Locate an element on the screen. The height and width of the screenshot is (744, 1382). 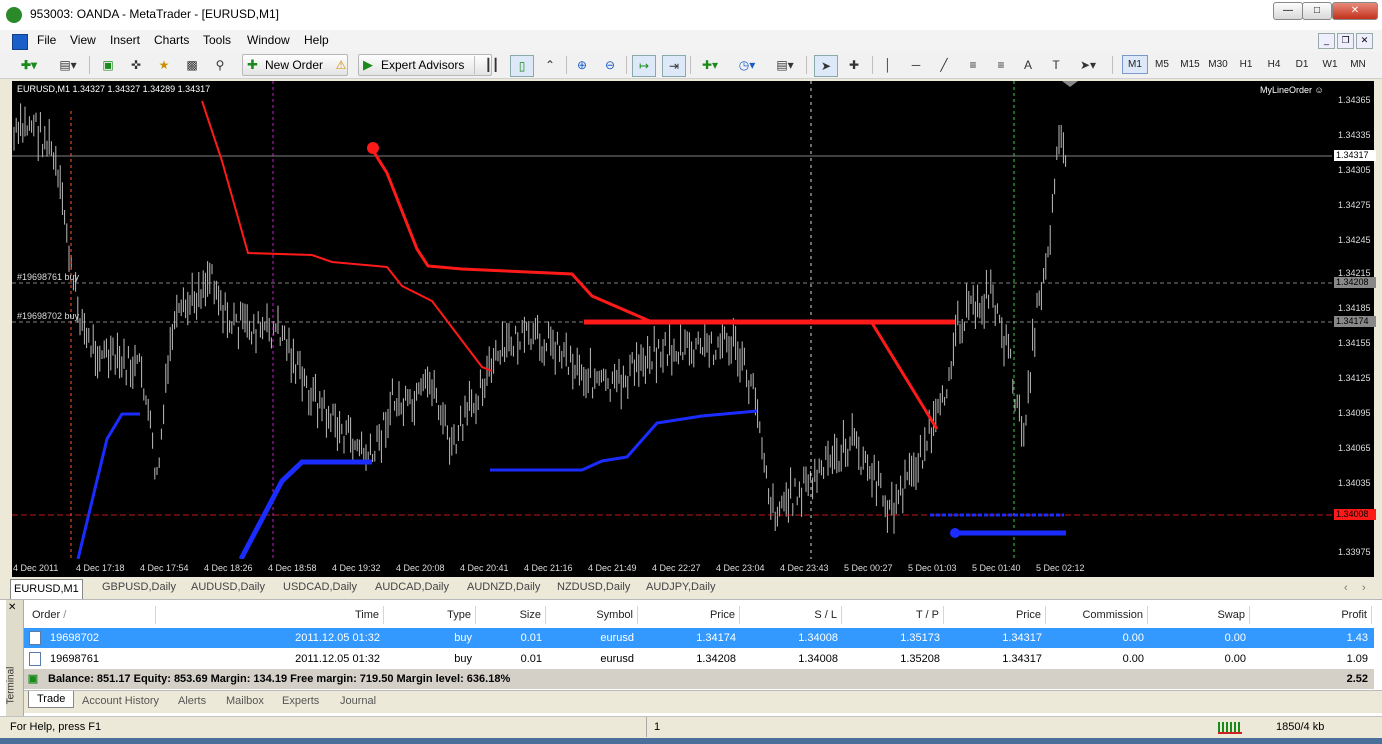
os-taskbar is located at coordinates (691, 741).